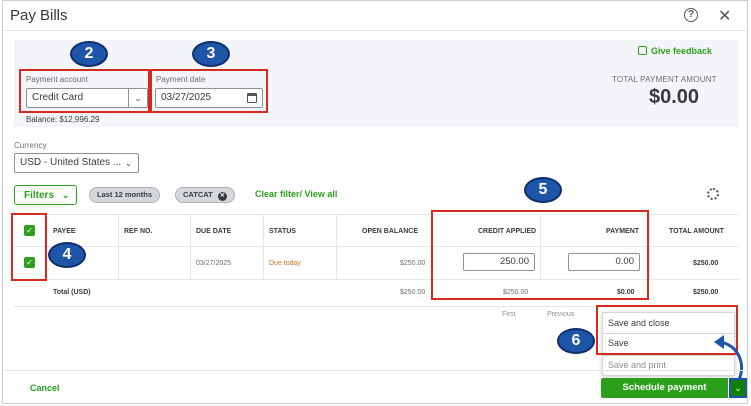 The width and height of the screenshot is (751, 406). What do you see at coordinates (198, 194) in the screenshot?
I see `filter-chip-payee-label: CATCAT` at bounding box center [198, 194].